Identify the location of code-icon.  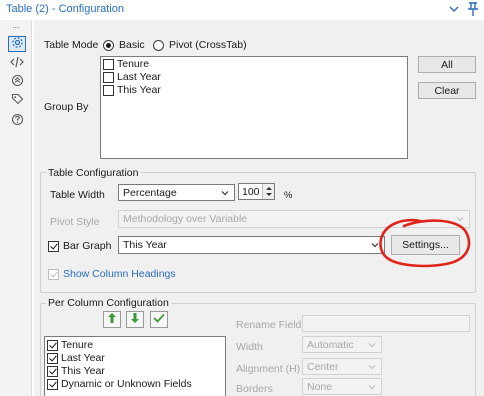
(17, 63).